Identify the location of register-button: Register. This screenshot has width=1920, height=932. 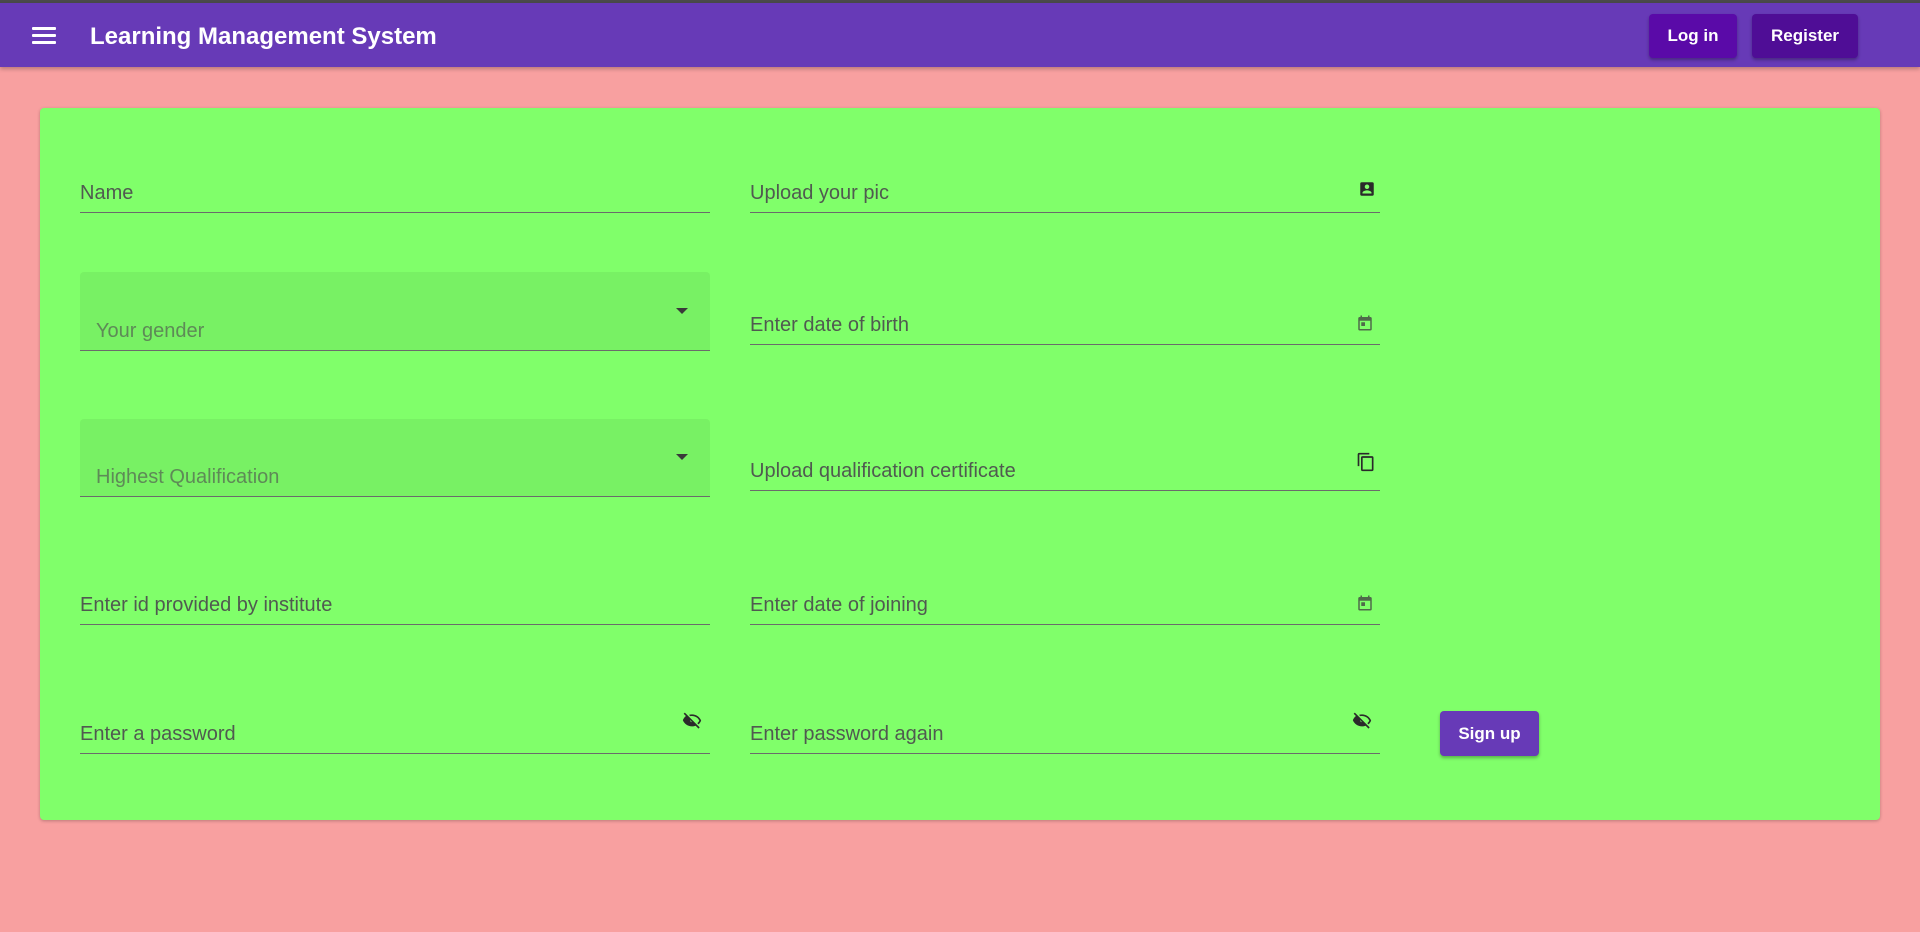
(1805, 36).